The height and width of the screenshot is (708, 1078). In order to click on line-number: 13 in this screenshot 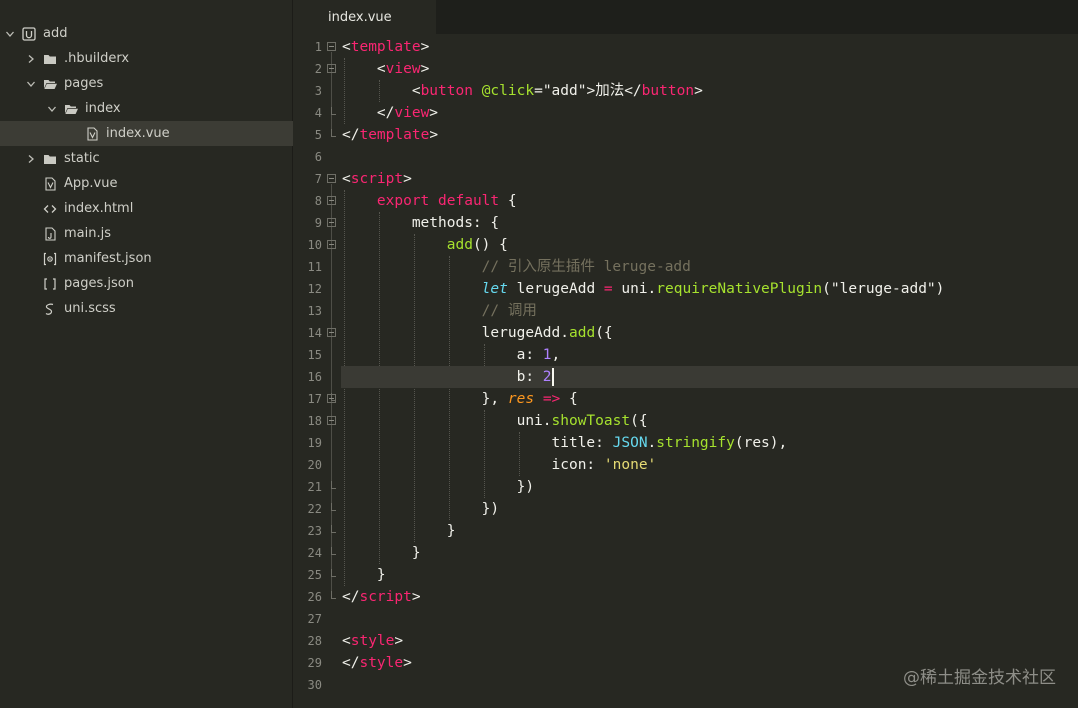, I will do `click(314, 311)`.